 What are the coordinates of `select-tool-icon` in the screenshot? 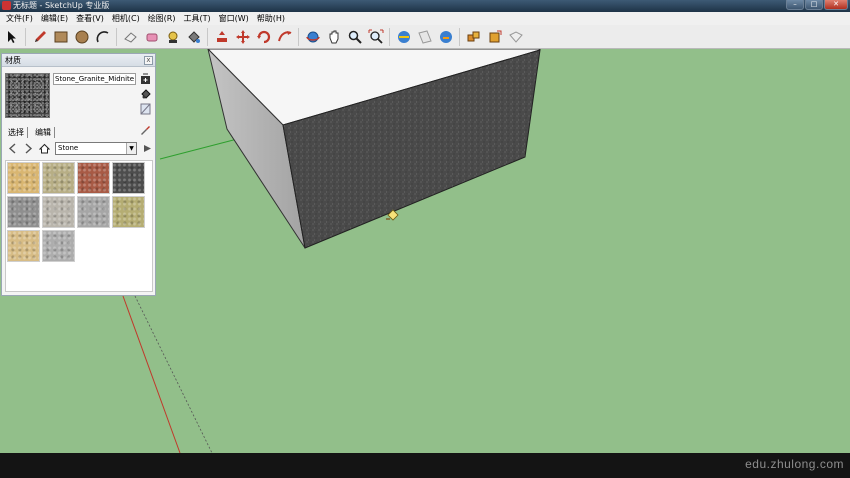 It's located at (12, 37).